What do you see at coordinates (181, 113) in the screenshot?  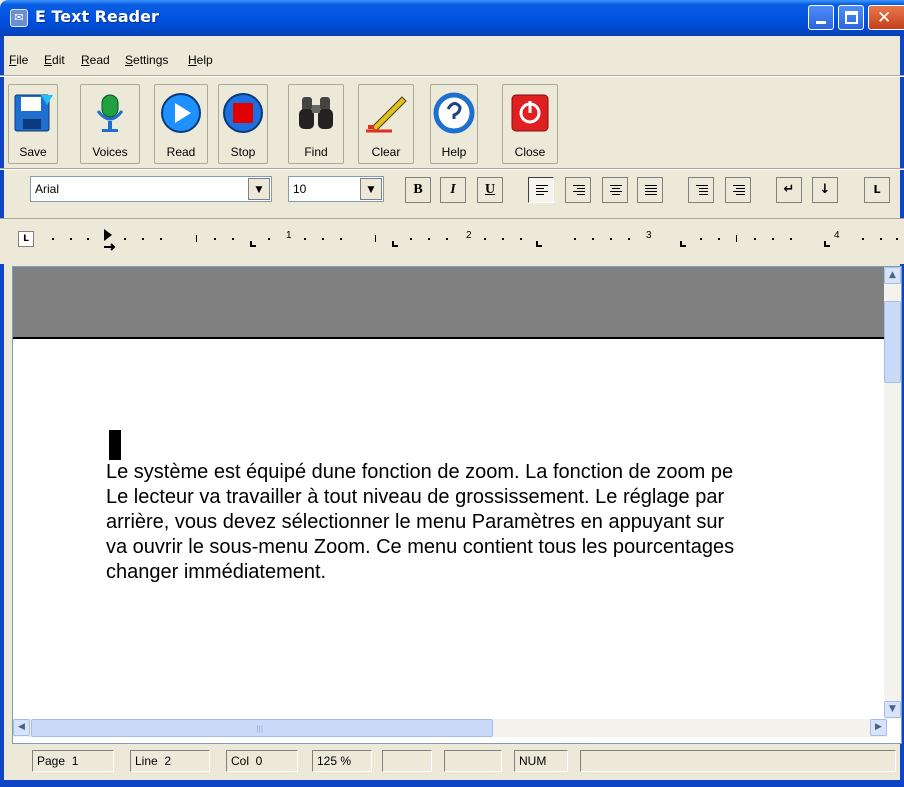 I see `play-icon` at bounding box center [181, 113].